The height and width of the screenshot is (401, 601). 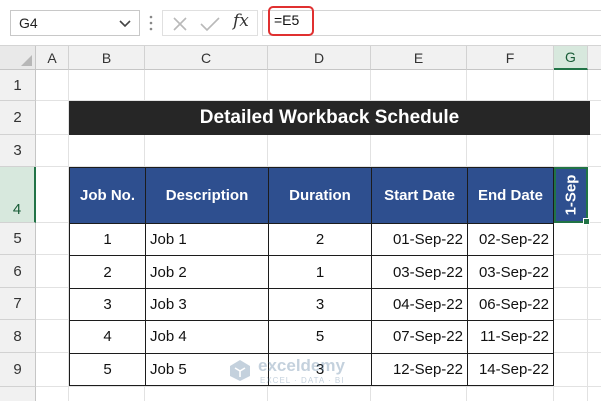 I want to click on schedule-title: Detailed Workback Schedule, so click(x=329, y=118).